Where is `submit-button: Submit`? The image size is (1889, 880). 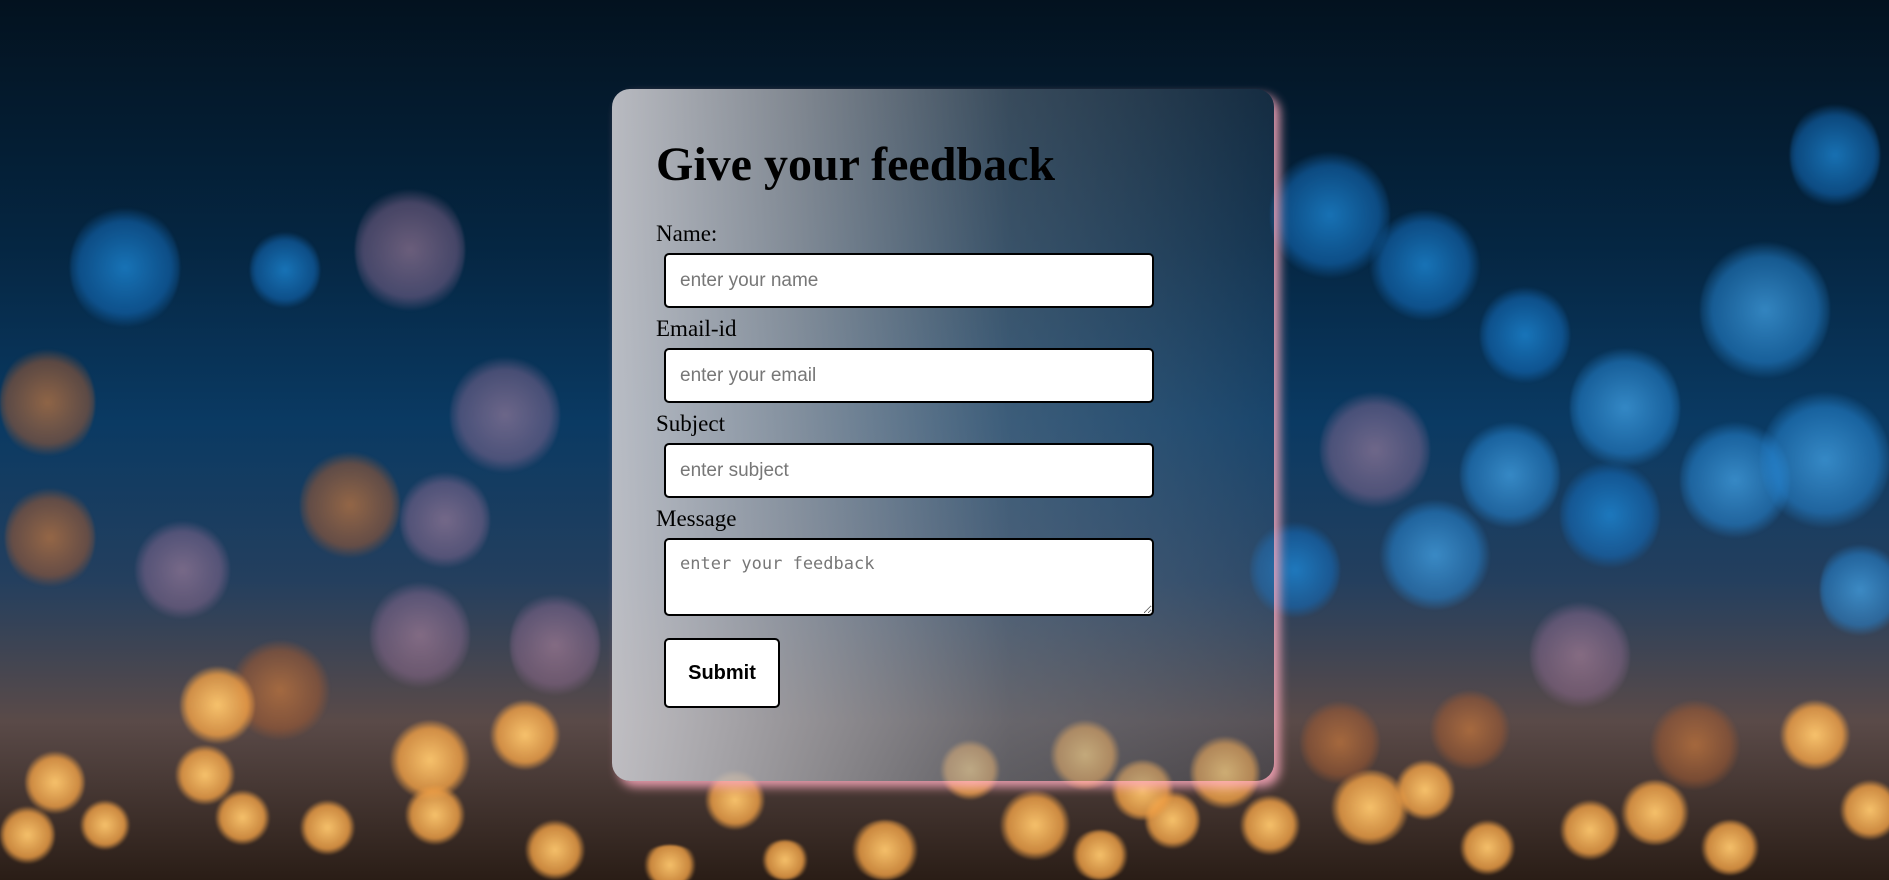
submit-button: Submit is located at coordinates (722, 673).